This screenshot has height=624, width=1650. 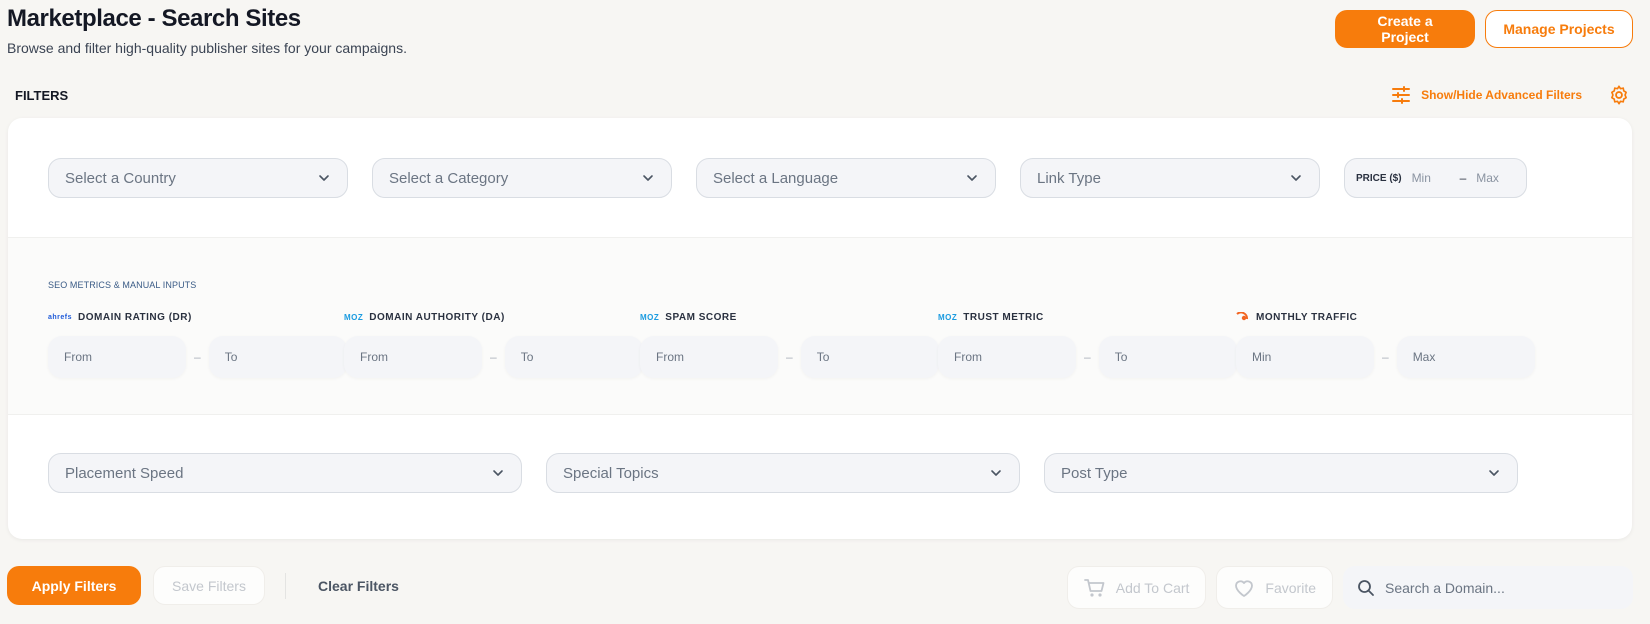 I want to click on apply-filters-button: Apply Filters, so click(x=74, y=585).